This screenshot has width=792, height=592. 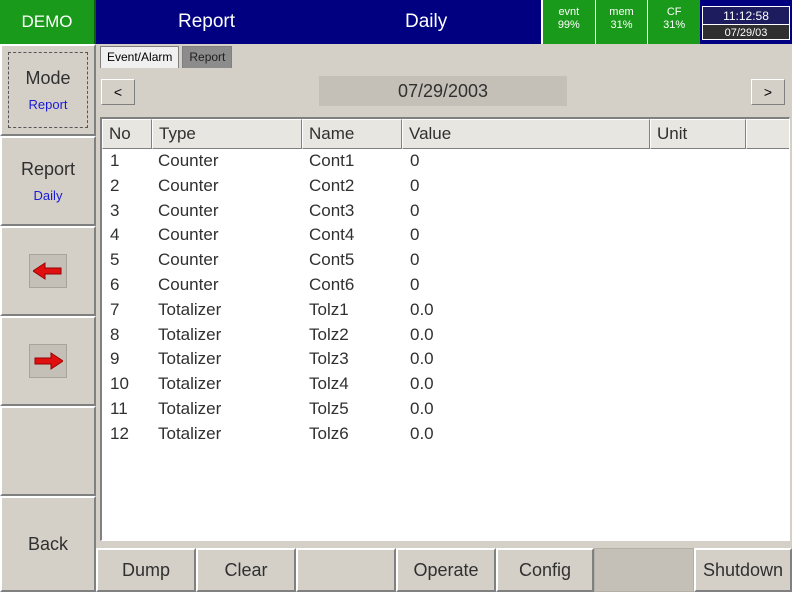 I want to click on table-row: 7 Totalizer Tolz1 0.0, so click(x=445, y=312).